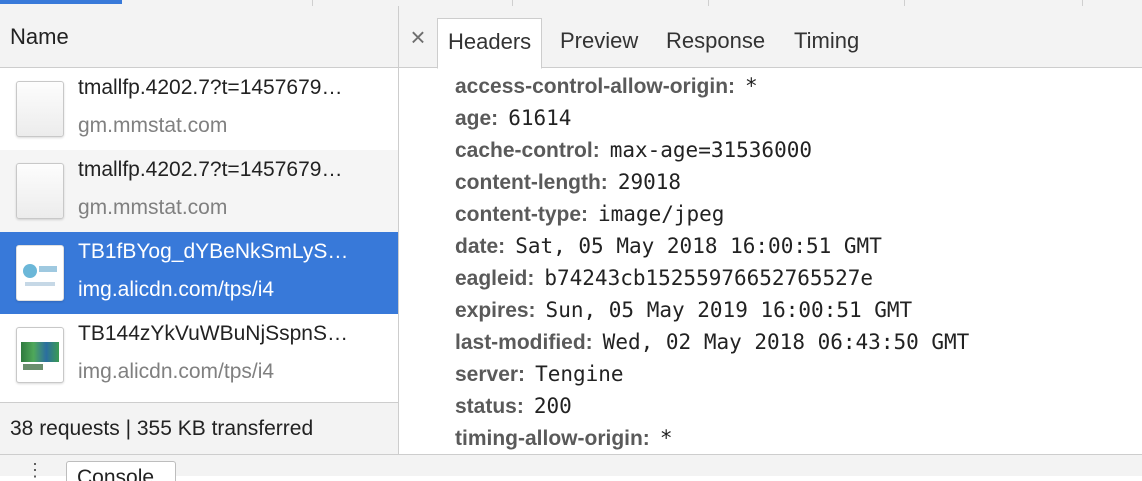 The height and width of the screenshot is (481, 1142). What do you see at coordinates (480, 246) in the screenshot?
I see `header-key: date:` at bounding box center [480, 246].